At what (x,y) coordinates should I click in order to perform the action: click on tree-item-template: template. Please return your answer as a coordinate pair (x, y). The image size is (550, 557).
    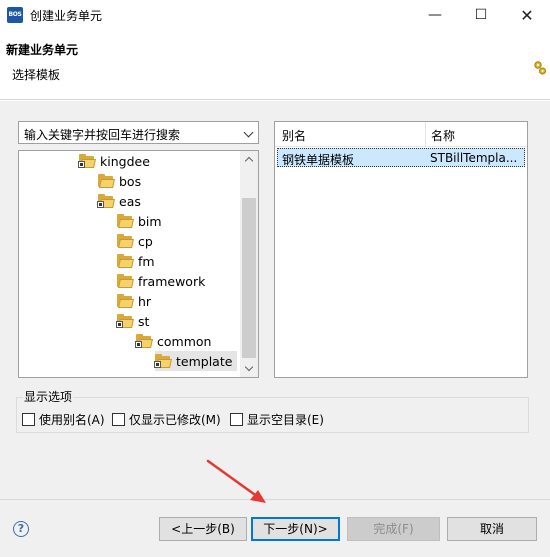
    Looking at the image, I should click on (196, 361).